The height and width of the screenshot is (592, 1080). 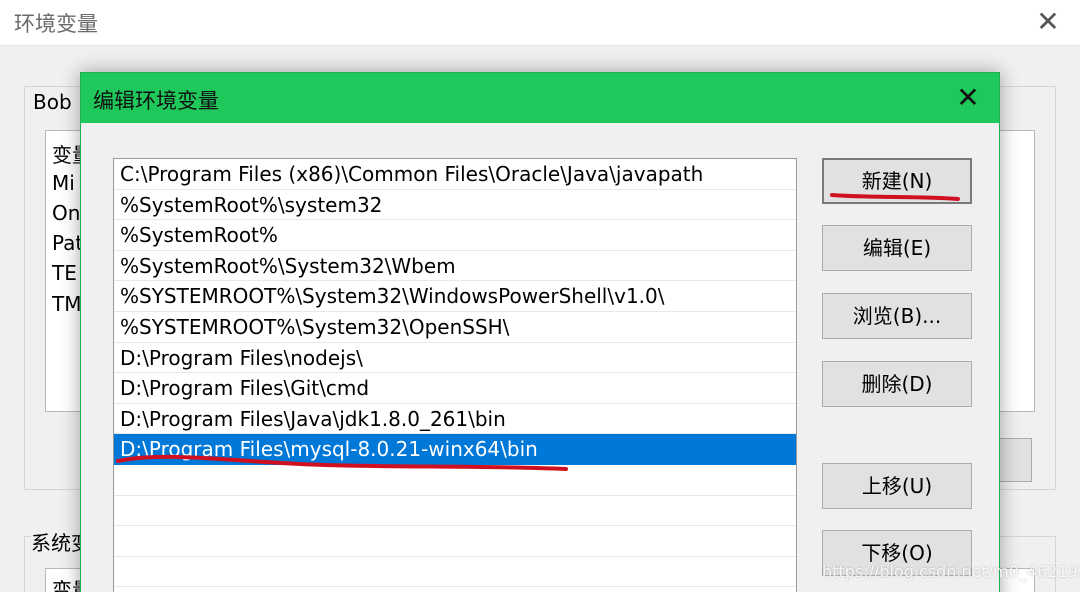 What do you see at coordinates (156, 101) in the screenshot?
I see `dialog-title: 编辑环境变量` at bounding box center [156, 101].